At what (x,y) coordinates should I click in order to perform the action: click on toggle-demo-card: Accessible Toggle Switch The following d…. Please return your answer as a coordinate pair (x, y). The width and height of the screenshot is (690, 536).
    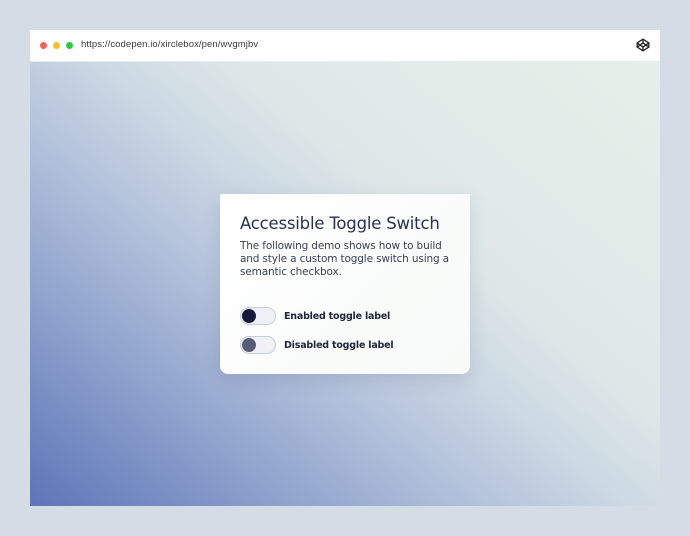
    Looking at the image, I should click on (345, 284).